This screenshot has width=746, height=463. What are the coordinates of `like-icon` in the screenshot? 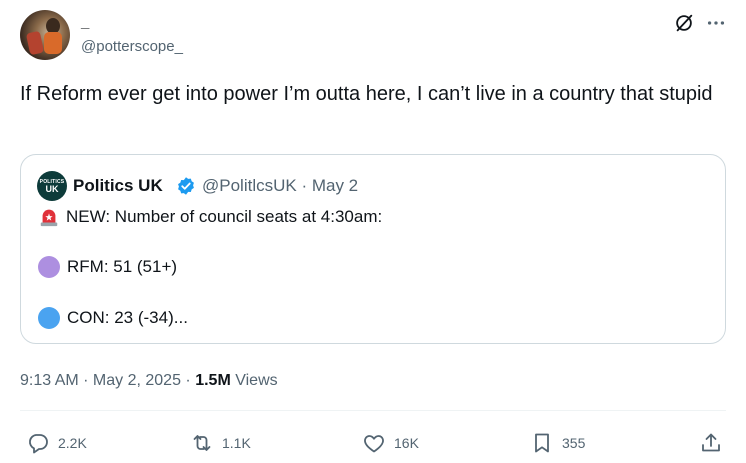 It's located at (374, 444).